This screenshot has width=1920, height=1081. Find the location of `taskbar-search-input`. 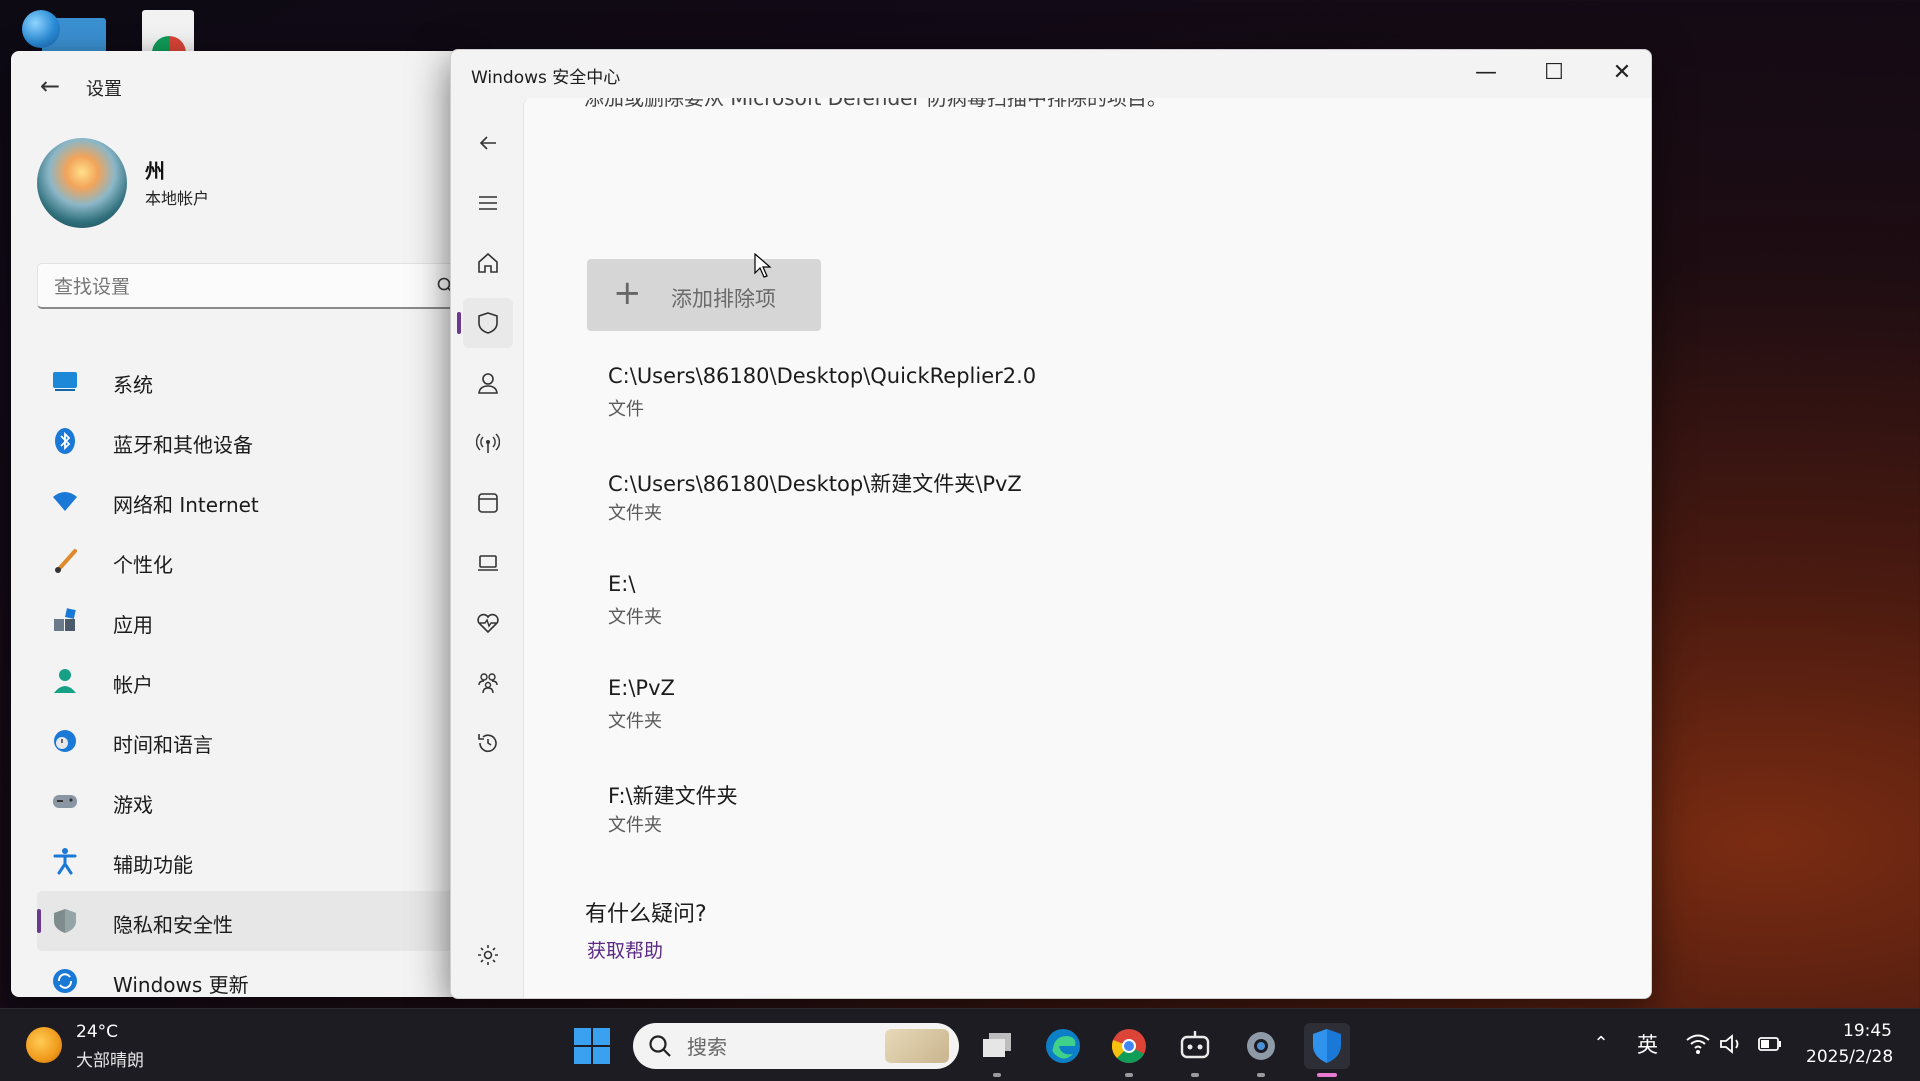

taskbar-search-input is located at coordinates (777, 1047).